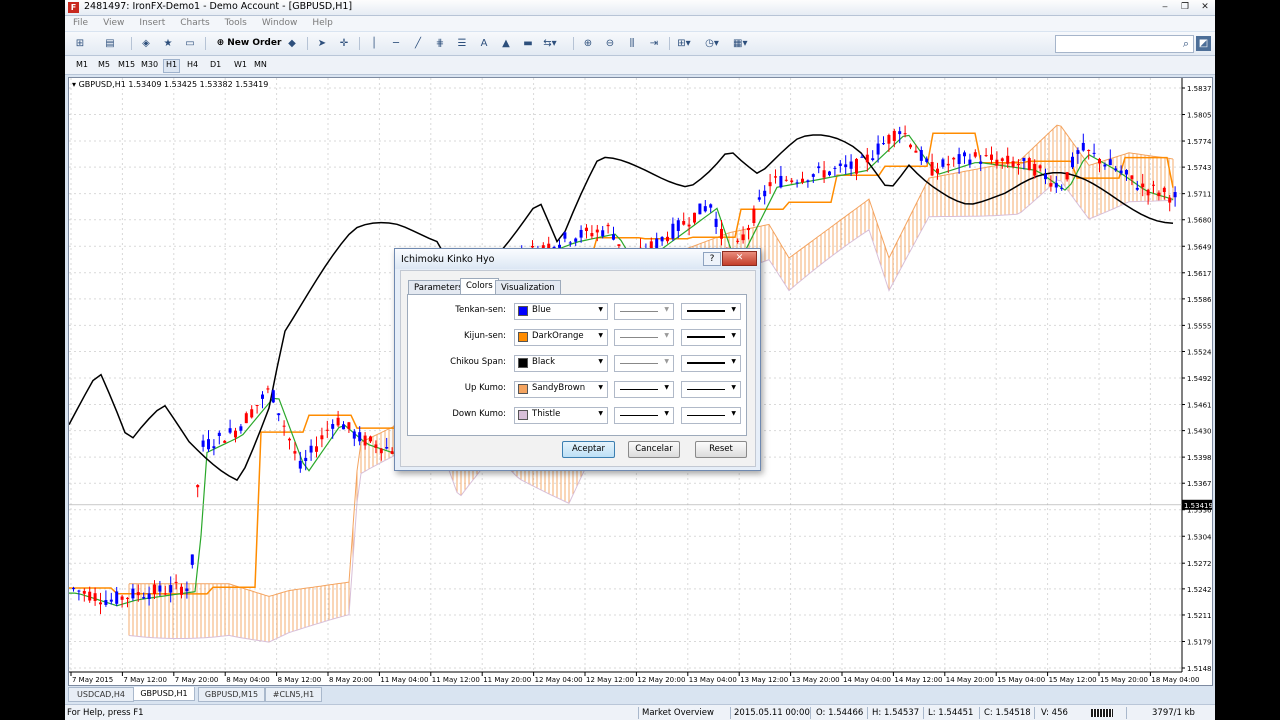  Describe the element at coordinates (236, 23) in the screenshot. I see `menu-item-tools: Tools` at that location.